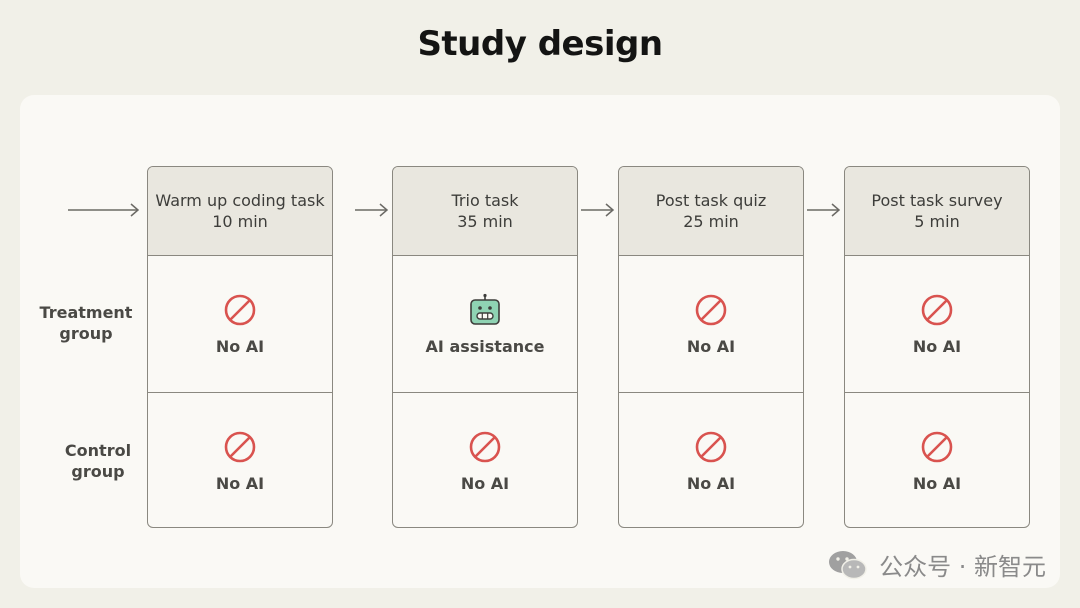  I want to click on row-label-control: Control group, so click(98, 461).